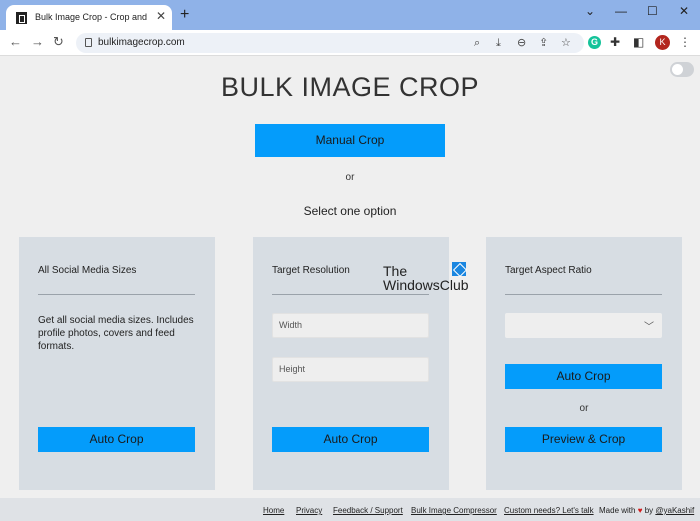 This screenshot has height=521, width=700. I want to click on select-option-heading: Select one option, so click(350, 211).